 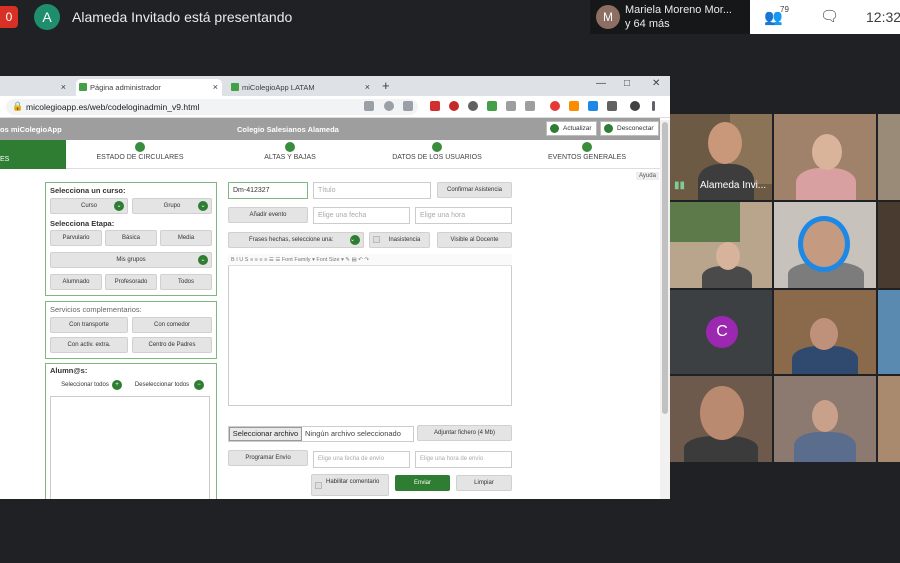 I want to click on profile-icon, so click(x=635, y=106).